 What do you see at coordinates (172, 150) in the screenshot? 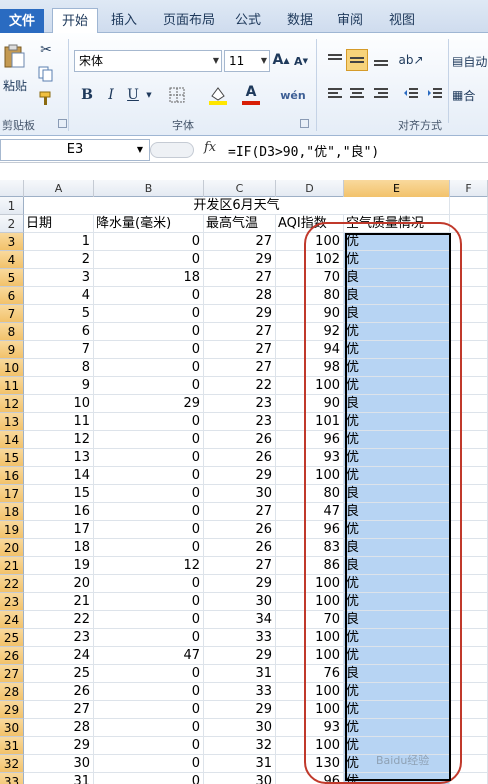
I see `formula-bar-resizer` at bounding box center [172, 150].